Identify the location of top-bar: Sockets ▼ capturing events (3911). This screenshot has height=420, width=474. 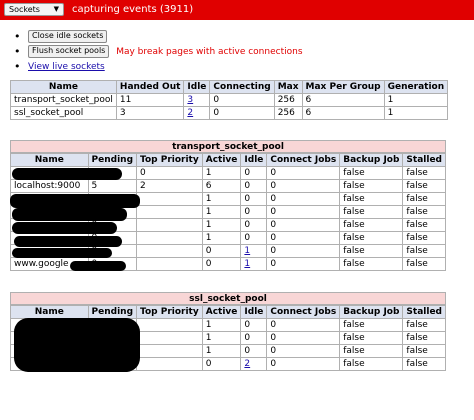
(237, 10).